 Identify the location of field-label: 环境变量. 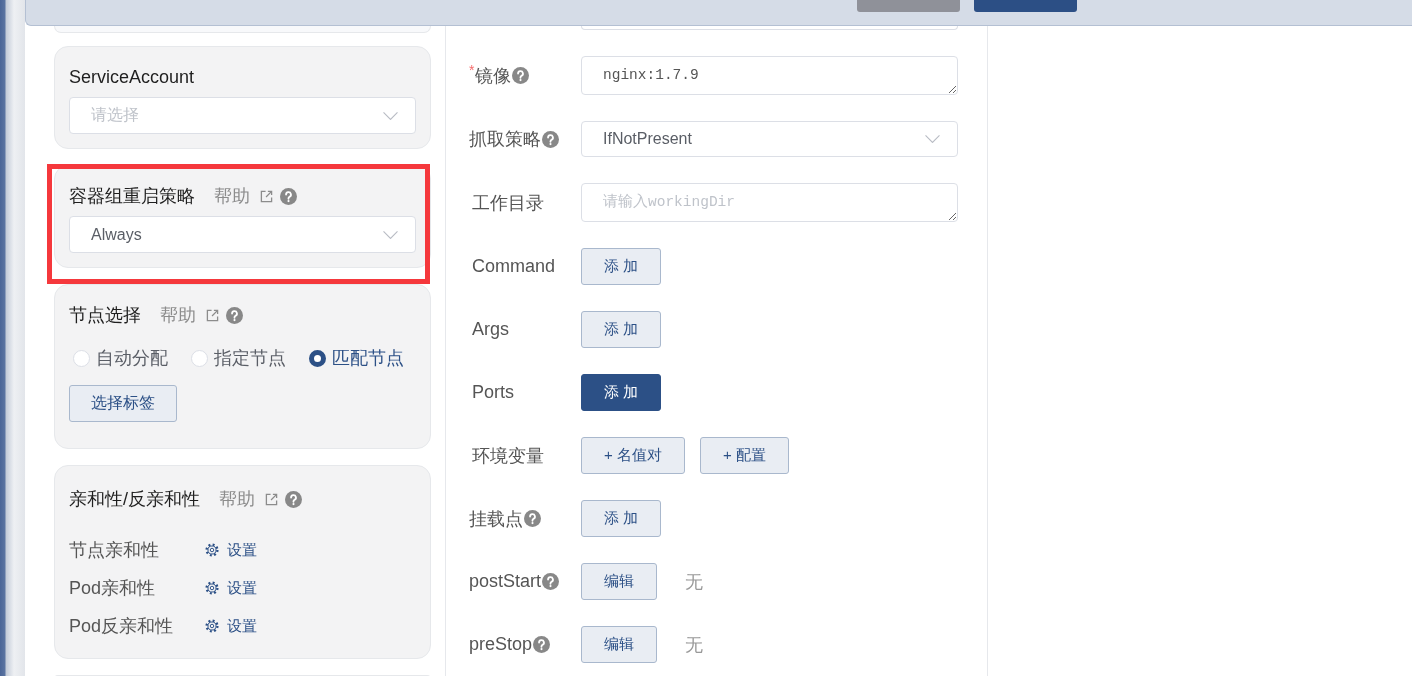
(508, 456).